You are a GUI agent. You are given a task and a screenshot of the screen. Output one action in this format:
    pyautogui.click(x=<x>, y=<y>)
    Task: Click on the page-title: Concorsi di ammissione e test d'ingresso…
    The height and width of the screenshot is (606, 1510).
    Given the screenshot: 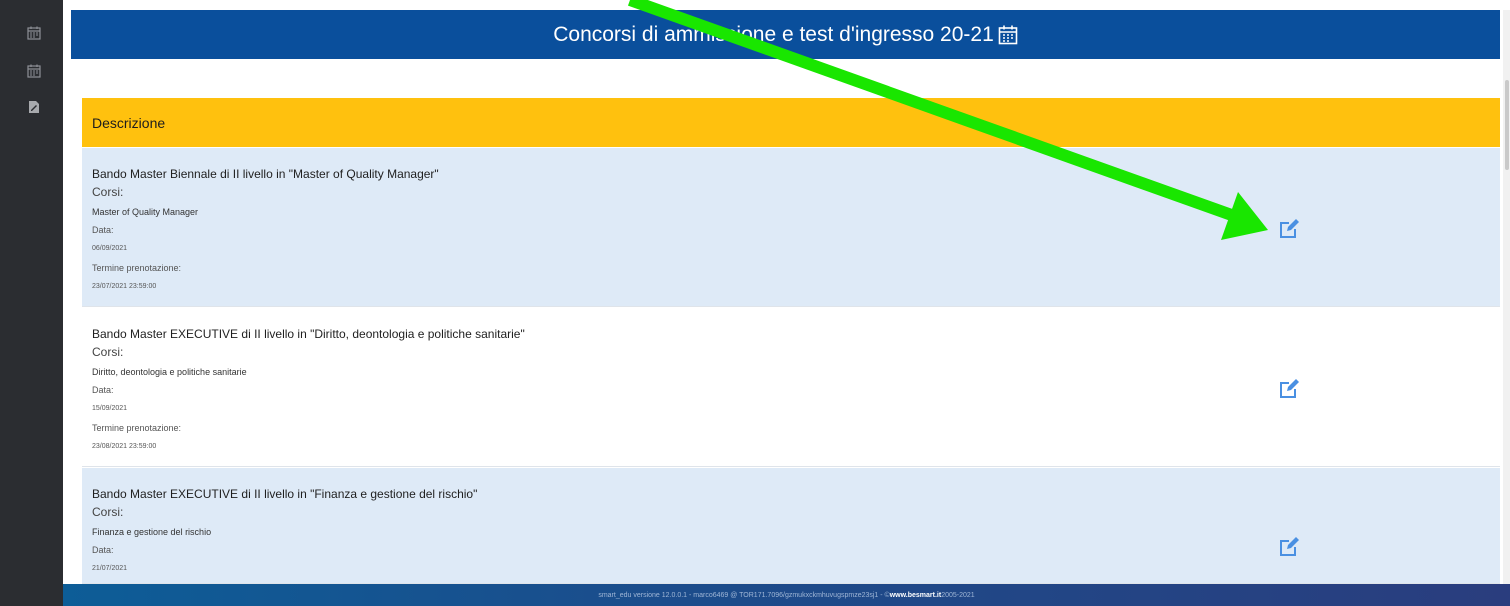 What is the action you would take?
    pyautogui.click(x=773, y=34)
    